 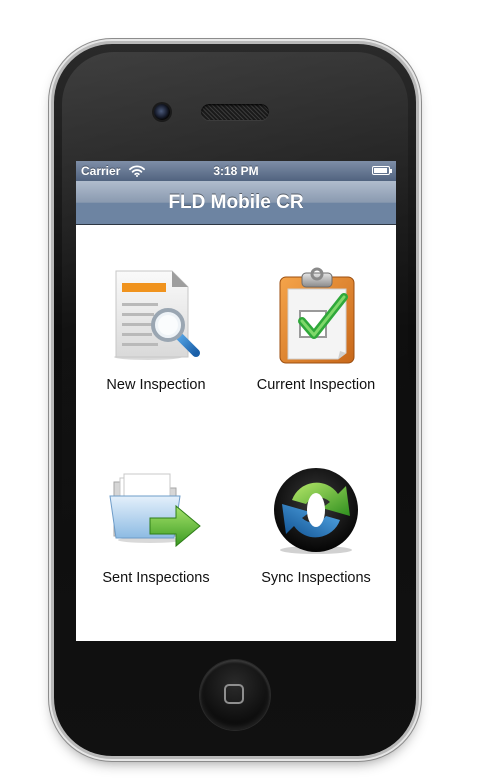 What do you see at coordinates (156, 385) in the screenshot?
I see `new-inspection-label: New Inspection` at bounding box center [156, 385].